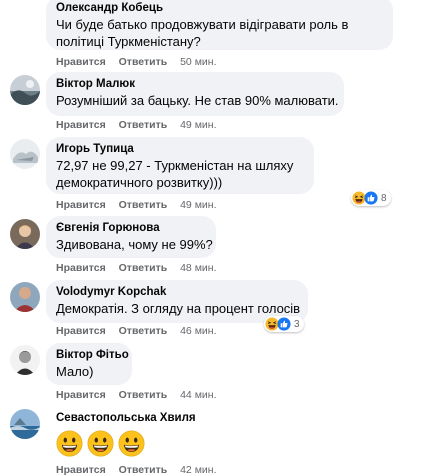 Image resolution: width=428 pixels, height=476 pixels. Describe the element at coordinates (134, 244) in the screenshot. I see `comment-text-line: Здивована, чому не 99%?` at that location.